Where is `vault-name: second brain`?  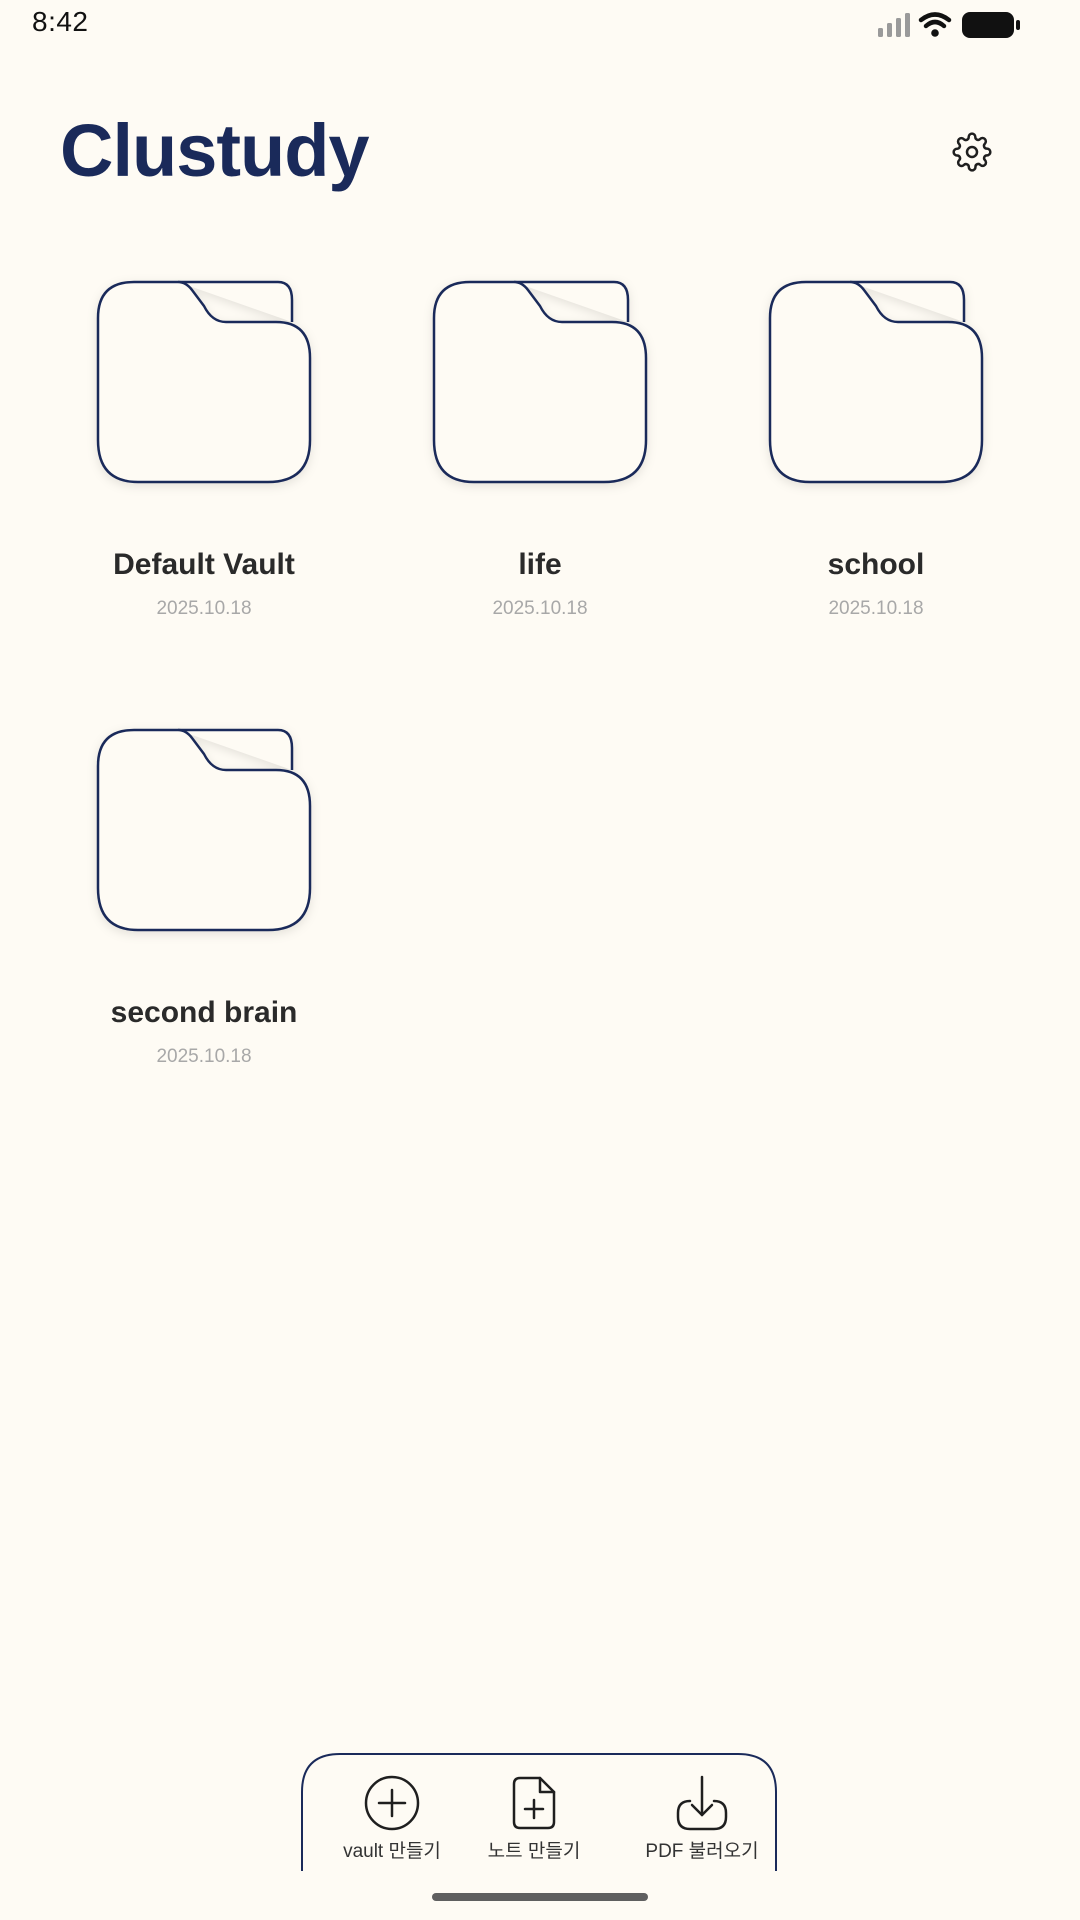
vault-name: second brain is located at coordinates (204, 1012).